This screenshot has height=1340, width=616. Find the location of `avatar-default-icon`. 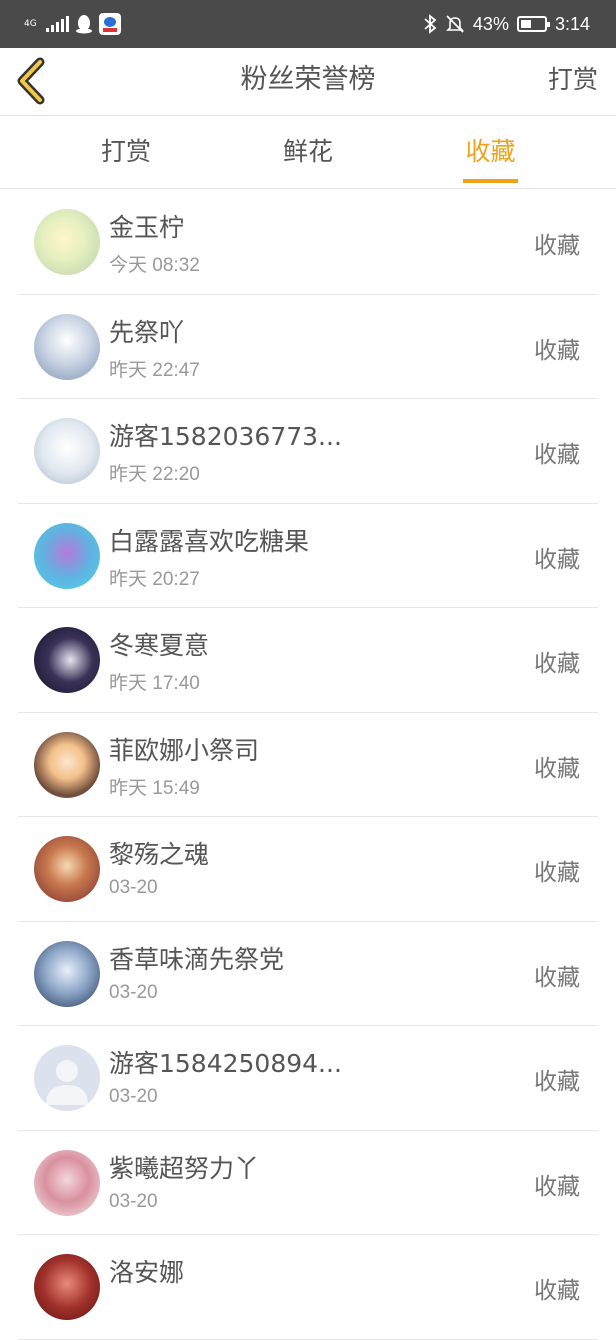

avatar-default-icon is located at coordinates (67, 1078).